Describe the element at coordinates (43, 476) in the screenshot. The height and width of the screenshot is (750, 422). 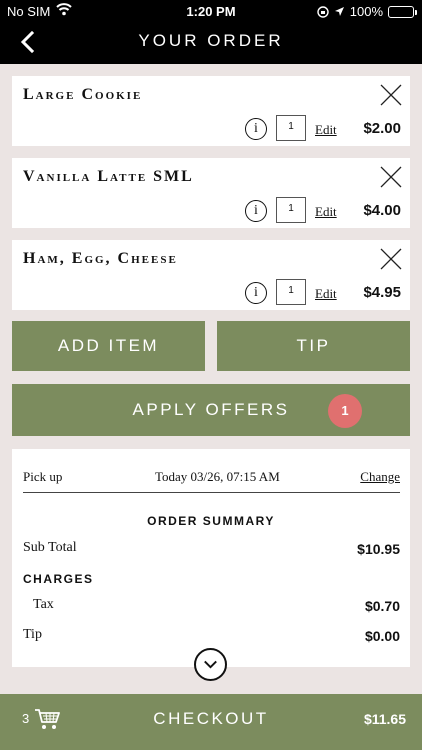
I see `pickup-label: Pick up` at that location.